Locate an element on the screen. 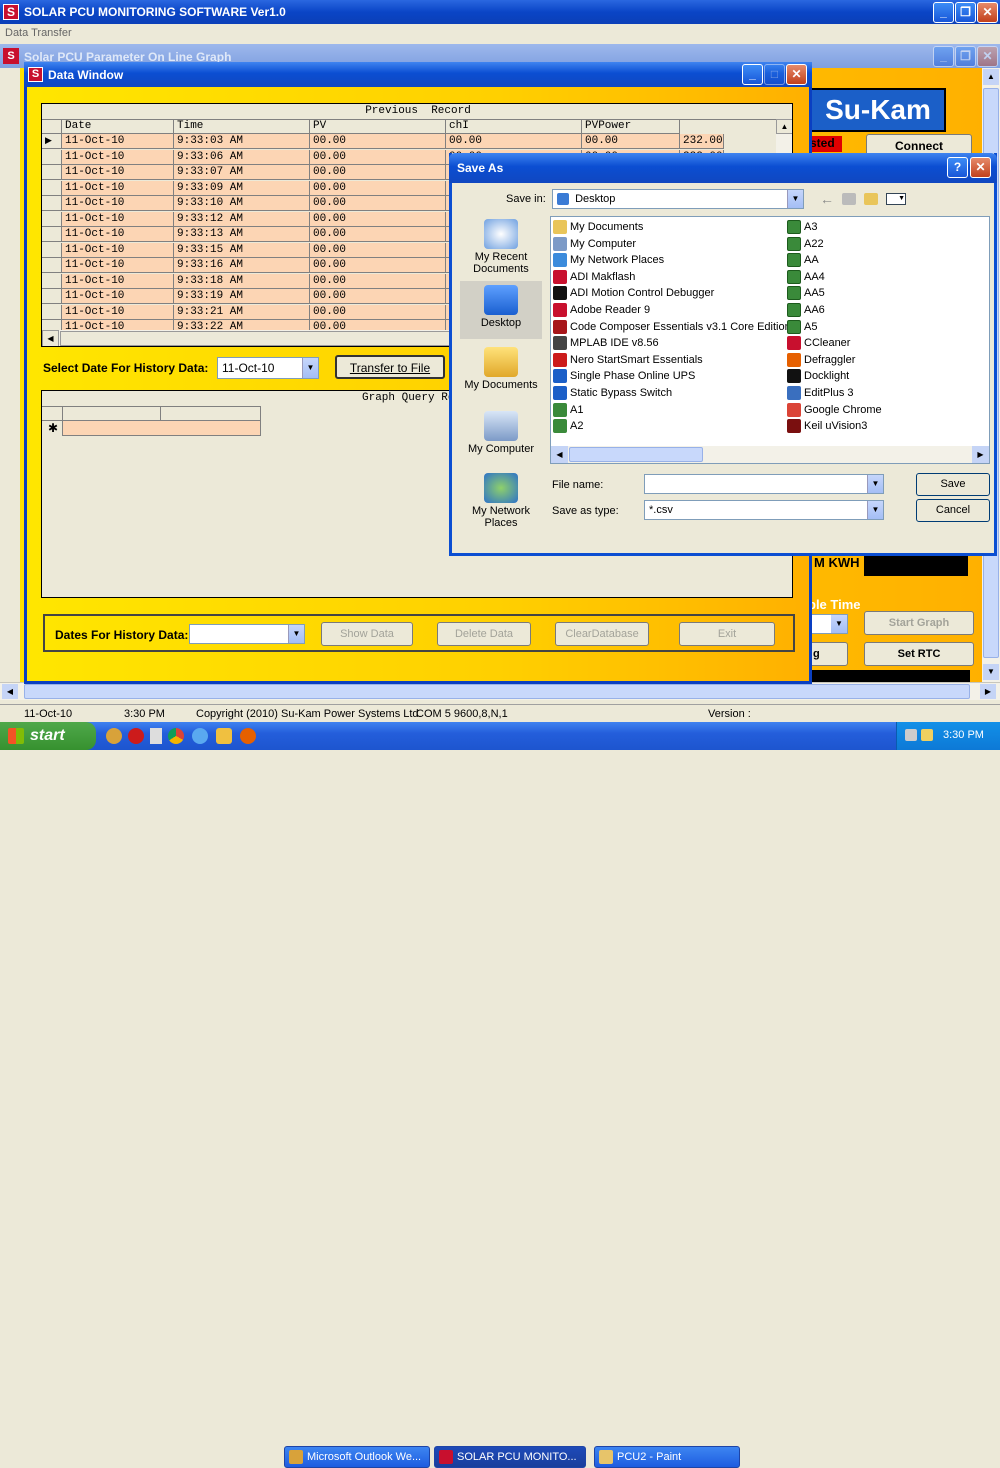 Image resolution: width=1000 pixels, height=1468 pixels. dates-history-dropdown-icon: ▼ is located at coordinates (296, 634).